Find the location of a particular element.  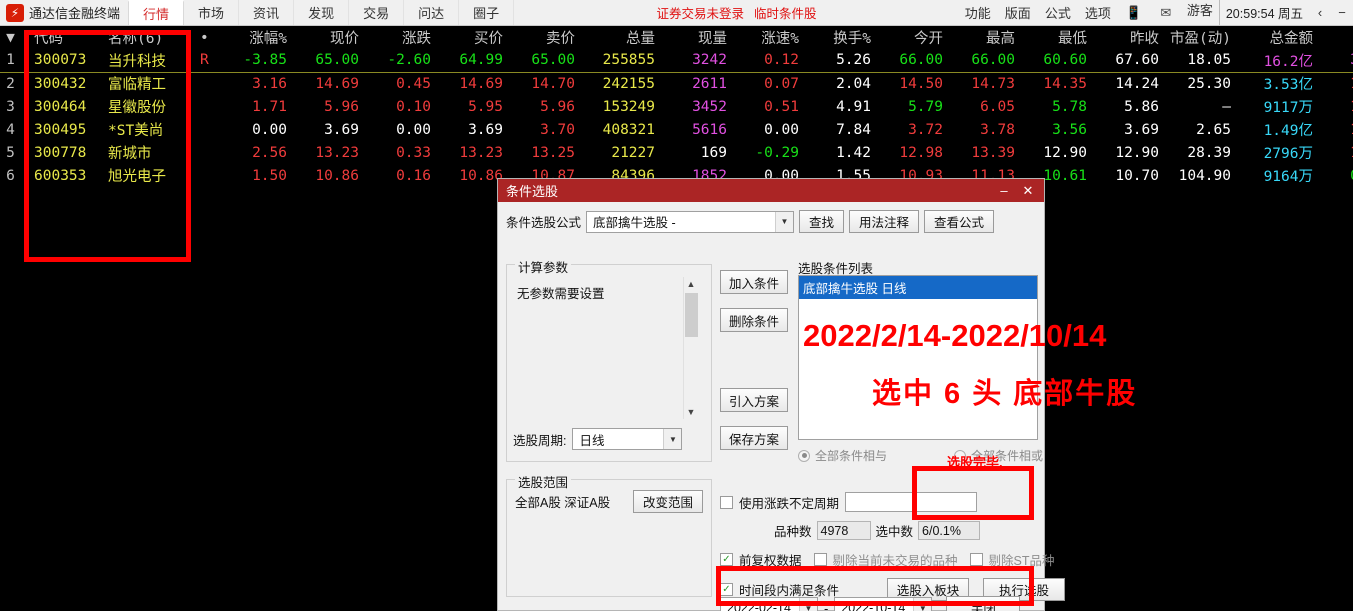

col-pe: 市盈(动) is located at coordinates (1200, 37).